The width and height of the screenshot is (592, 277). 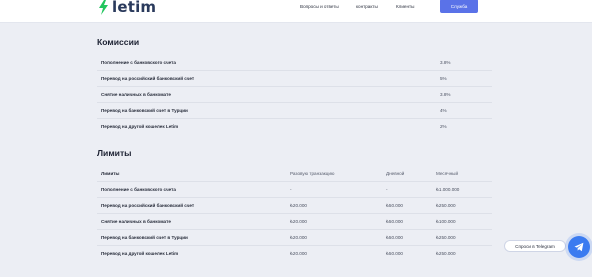 What do you see at coordinates (114, 153) in the screenshot?
I see `limits-title: Лимиты` at bounding box center [114, 153].